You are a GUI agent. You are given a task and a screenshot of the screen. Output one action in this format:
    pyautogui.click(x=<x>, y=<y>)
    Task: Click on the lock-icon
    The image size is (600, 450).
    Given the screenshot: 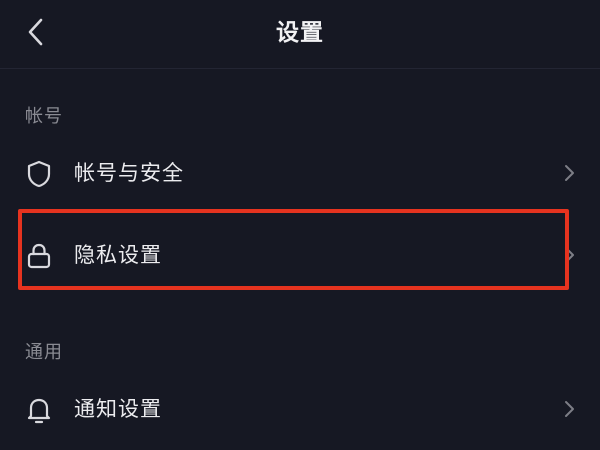 What is the action you would take?
    pyautogui.click(x=39, y=256)
    